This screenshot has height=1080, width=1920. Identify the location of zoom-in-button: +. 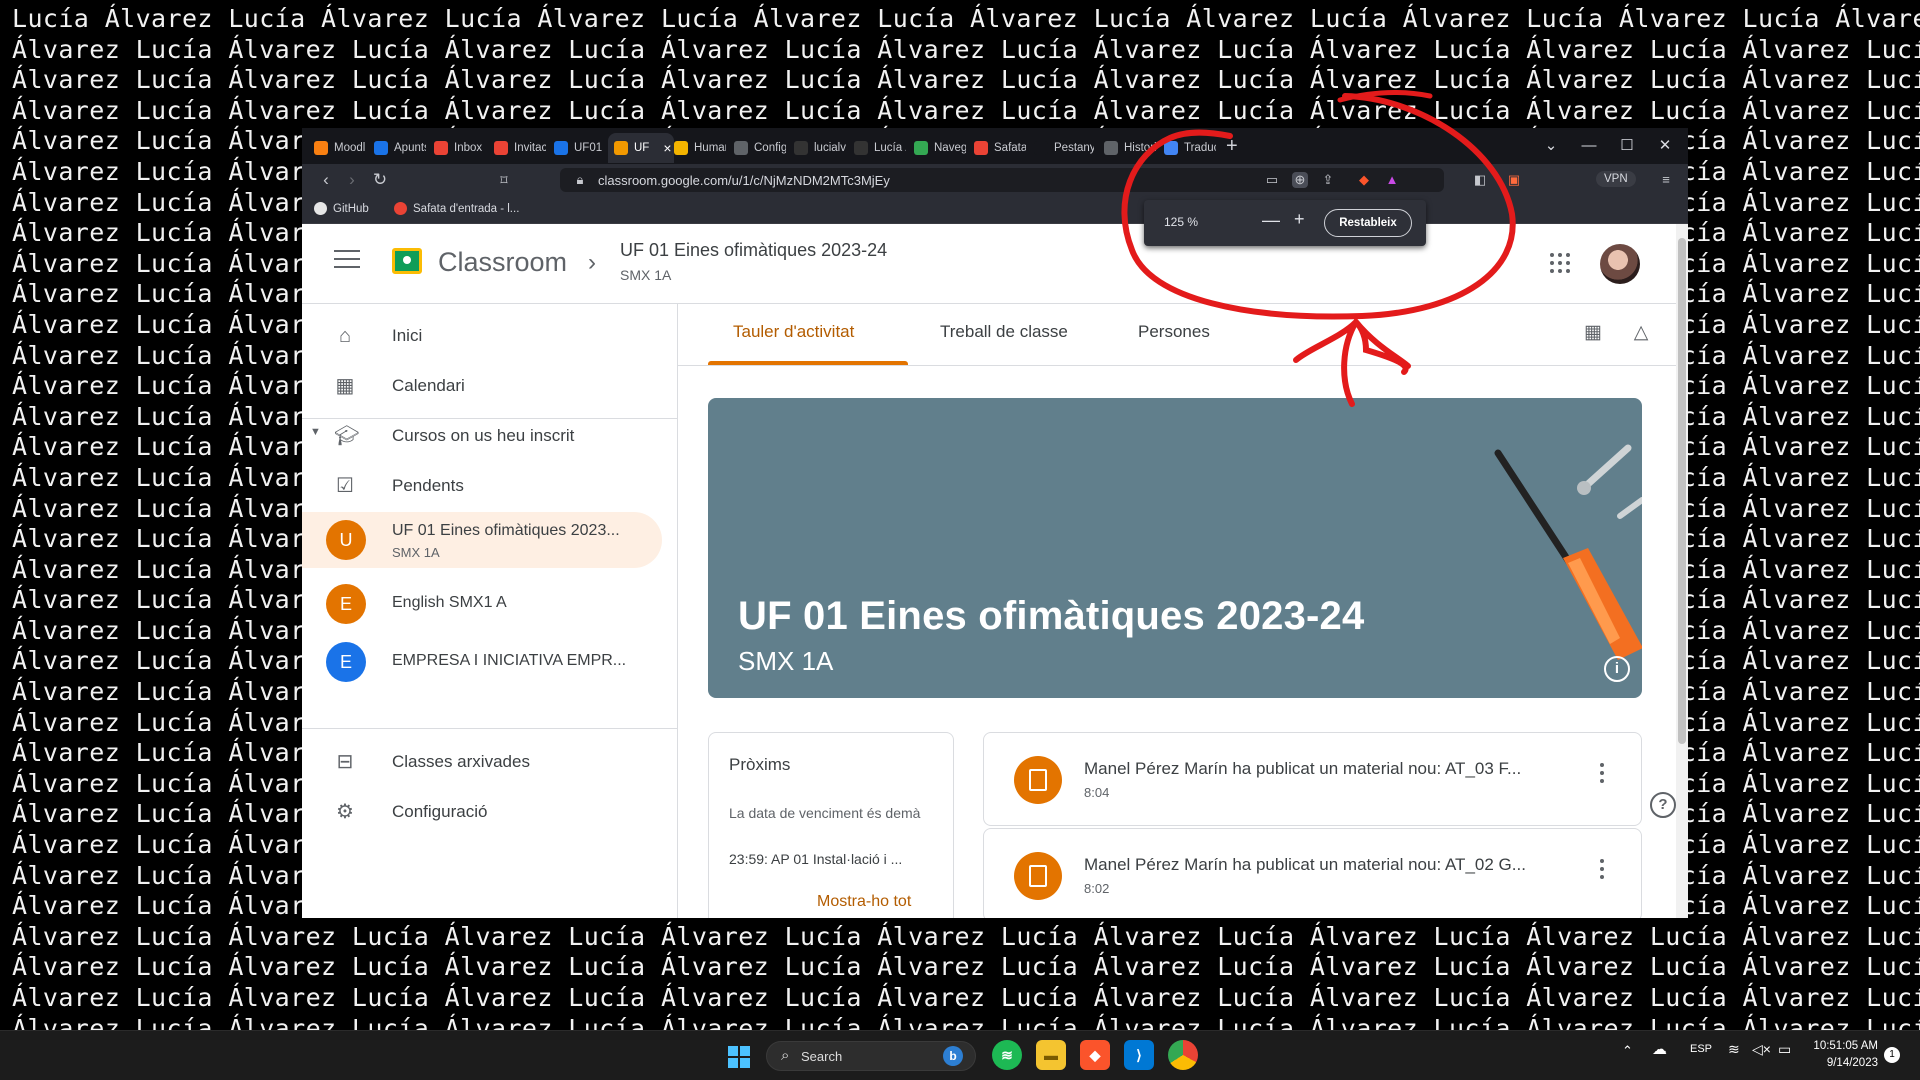
(1299, 219).